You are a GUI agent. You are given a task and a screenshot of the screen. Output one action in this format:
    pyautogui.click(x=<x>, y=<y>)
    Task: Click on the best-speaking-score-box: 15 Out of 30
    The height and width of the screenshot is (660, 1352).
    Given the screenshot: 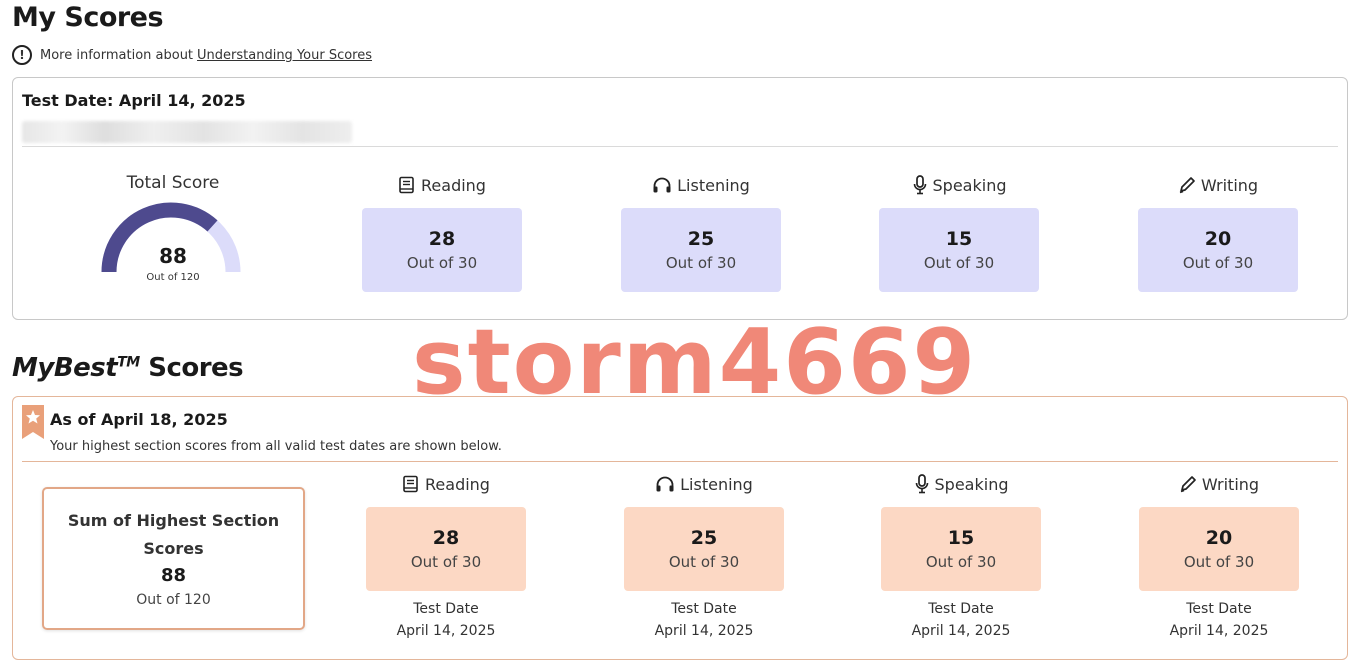 What is the action you would take?
    pyautogui.click(x=961, y=549)
    